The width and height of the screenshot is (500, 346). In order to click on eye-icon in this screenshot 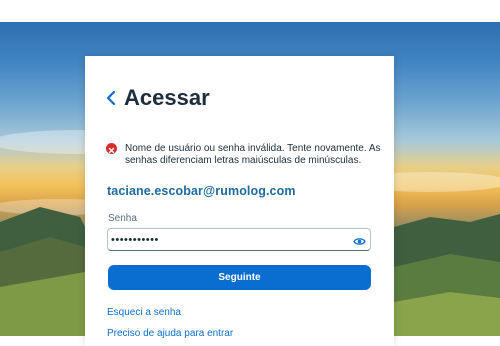, I will do `click(359, 241)`.